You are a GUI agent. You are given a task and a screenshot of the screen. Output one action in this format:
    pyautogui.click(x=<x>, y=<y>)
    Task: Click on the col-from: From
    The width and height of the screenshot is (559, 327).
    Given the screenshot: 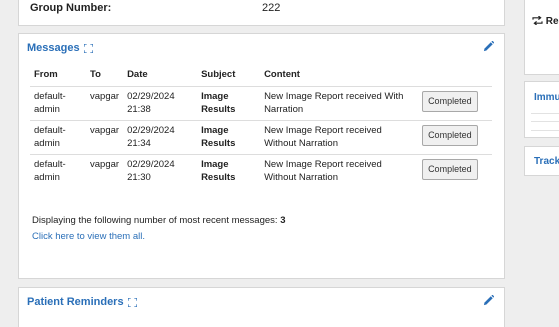 What is the action you would take?
    pyautogui.click(x=58, y=75)
    